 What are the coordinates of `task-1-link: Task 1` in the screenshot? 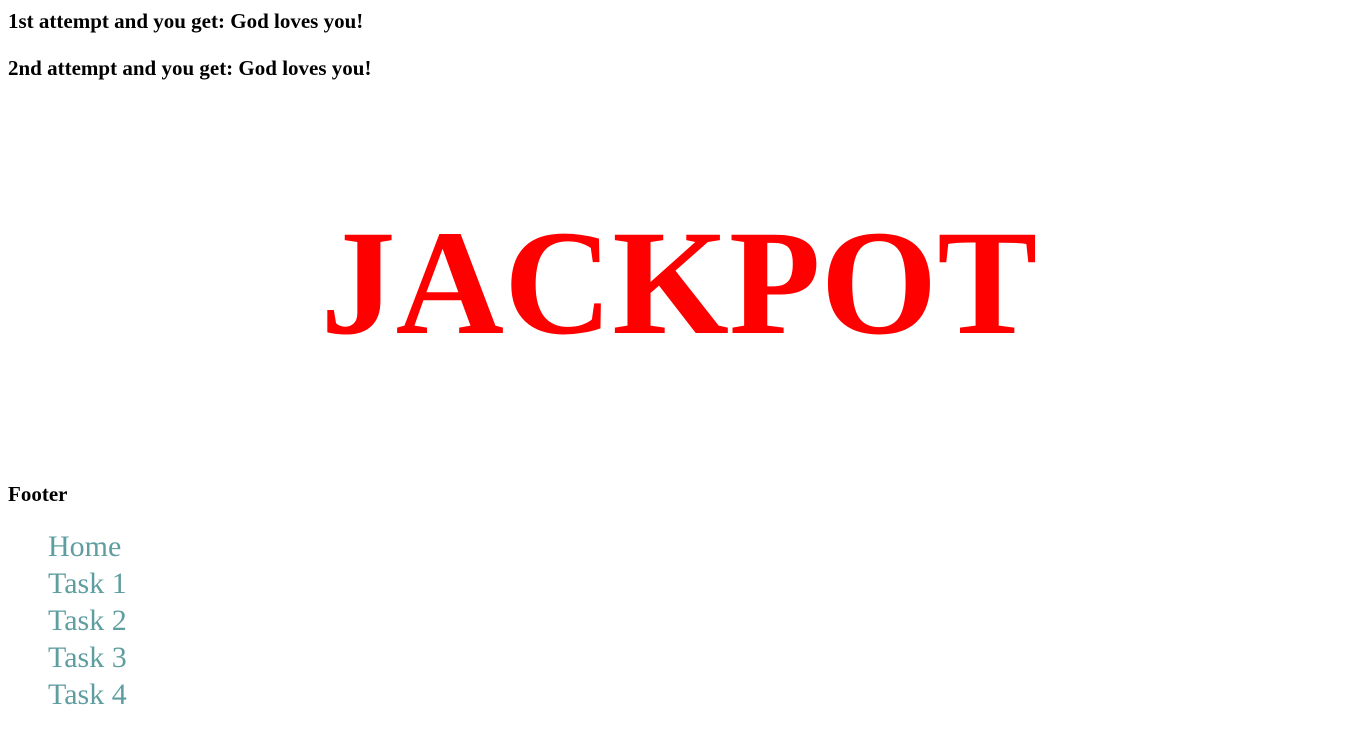 It's located at (87, 583).